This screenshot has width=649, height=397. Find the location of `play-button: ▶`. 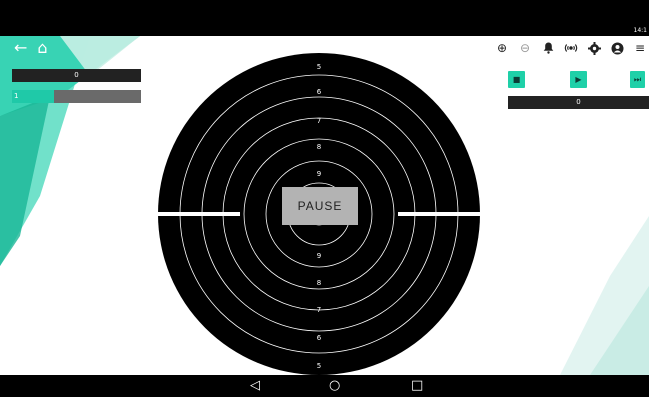

play-button: ▶ is located at coordinates (578, 79).